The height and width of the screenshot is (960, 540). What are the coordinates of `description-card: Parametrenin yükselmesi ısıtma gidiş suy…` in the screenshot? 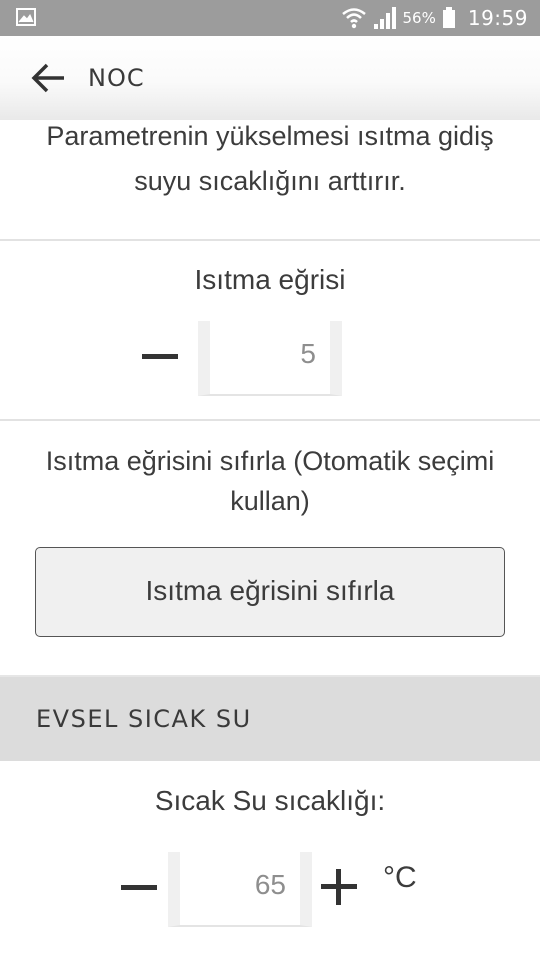 It's located at (270, 179).